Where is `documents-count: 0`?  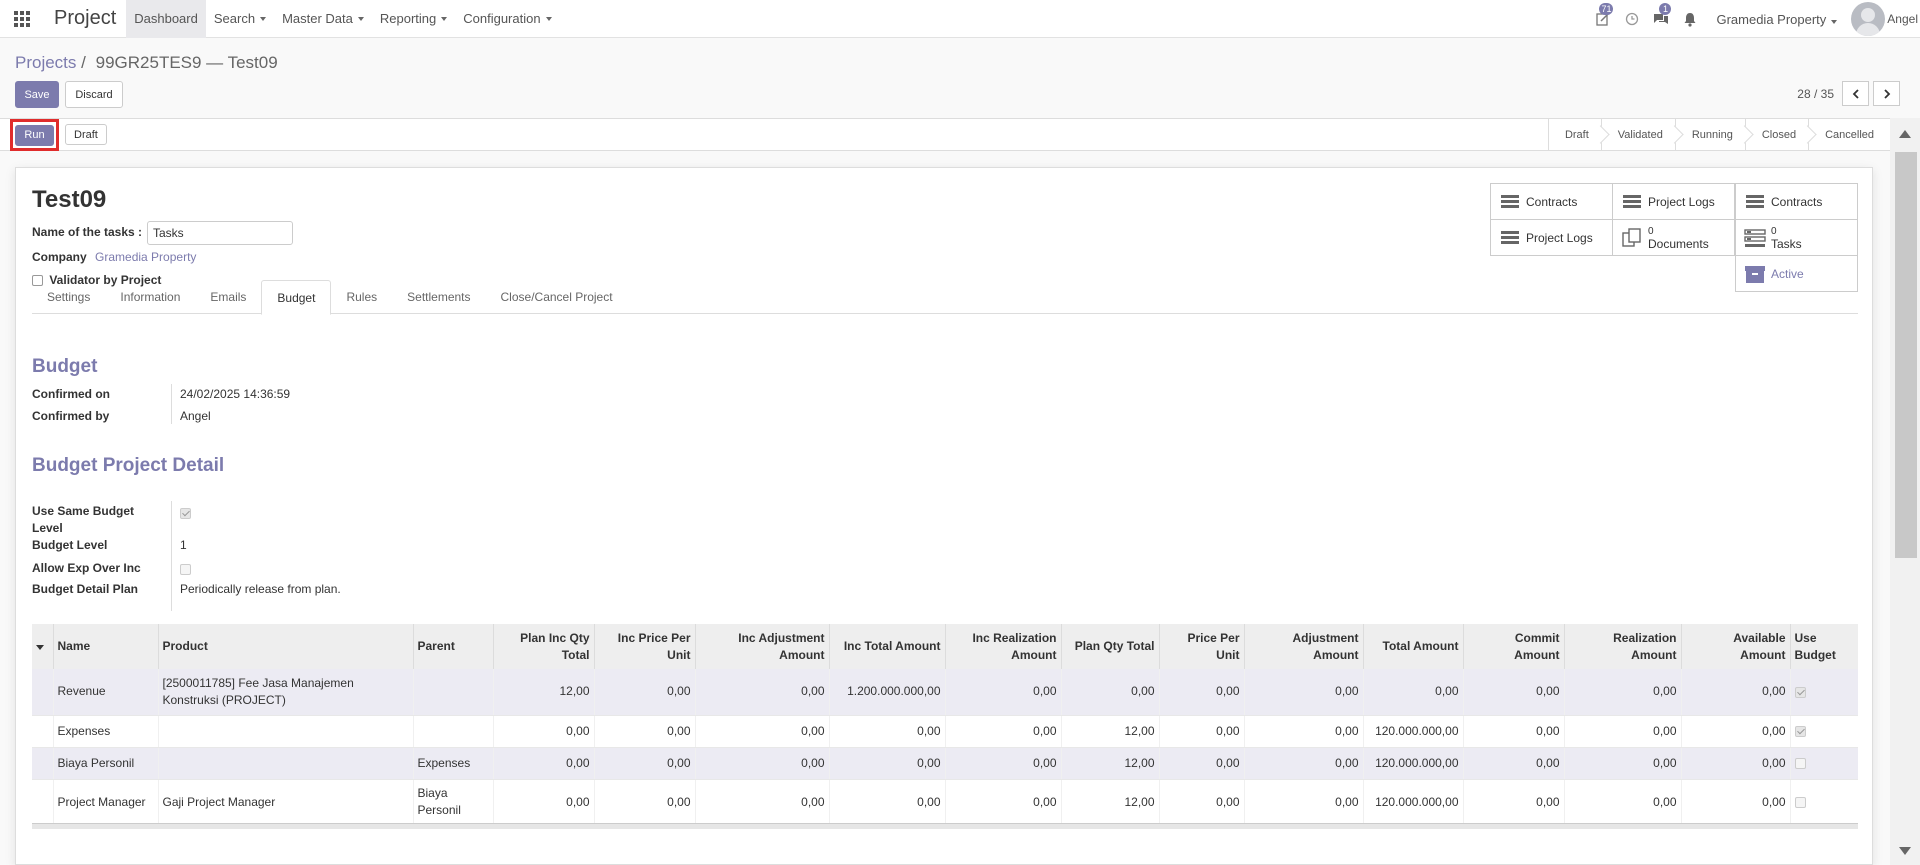 documents-count: 0 is located at coordinates (1651, 231).